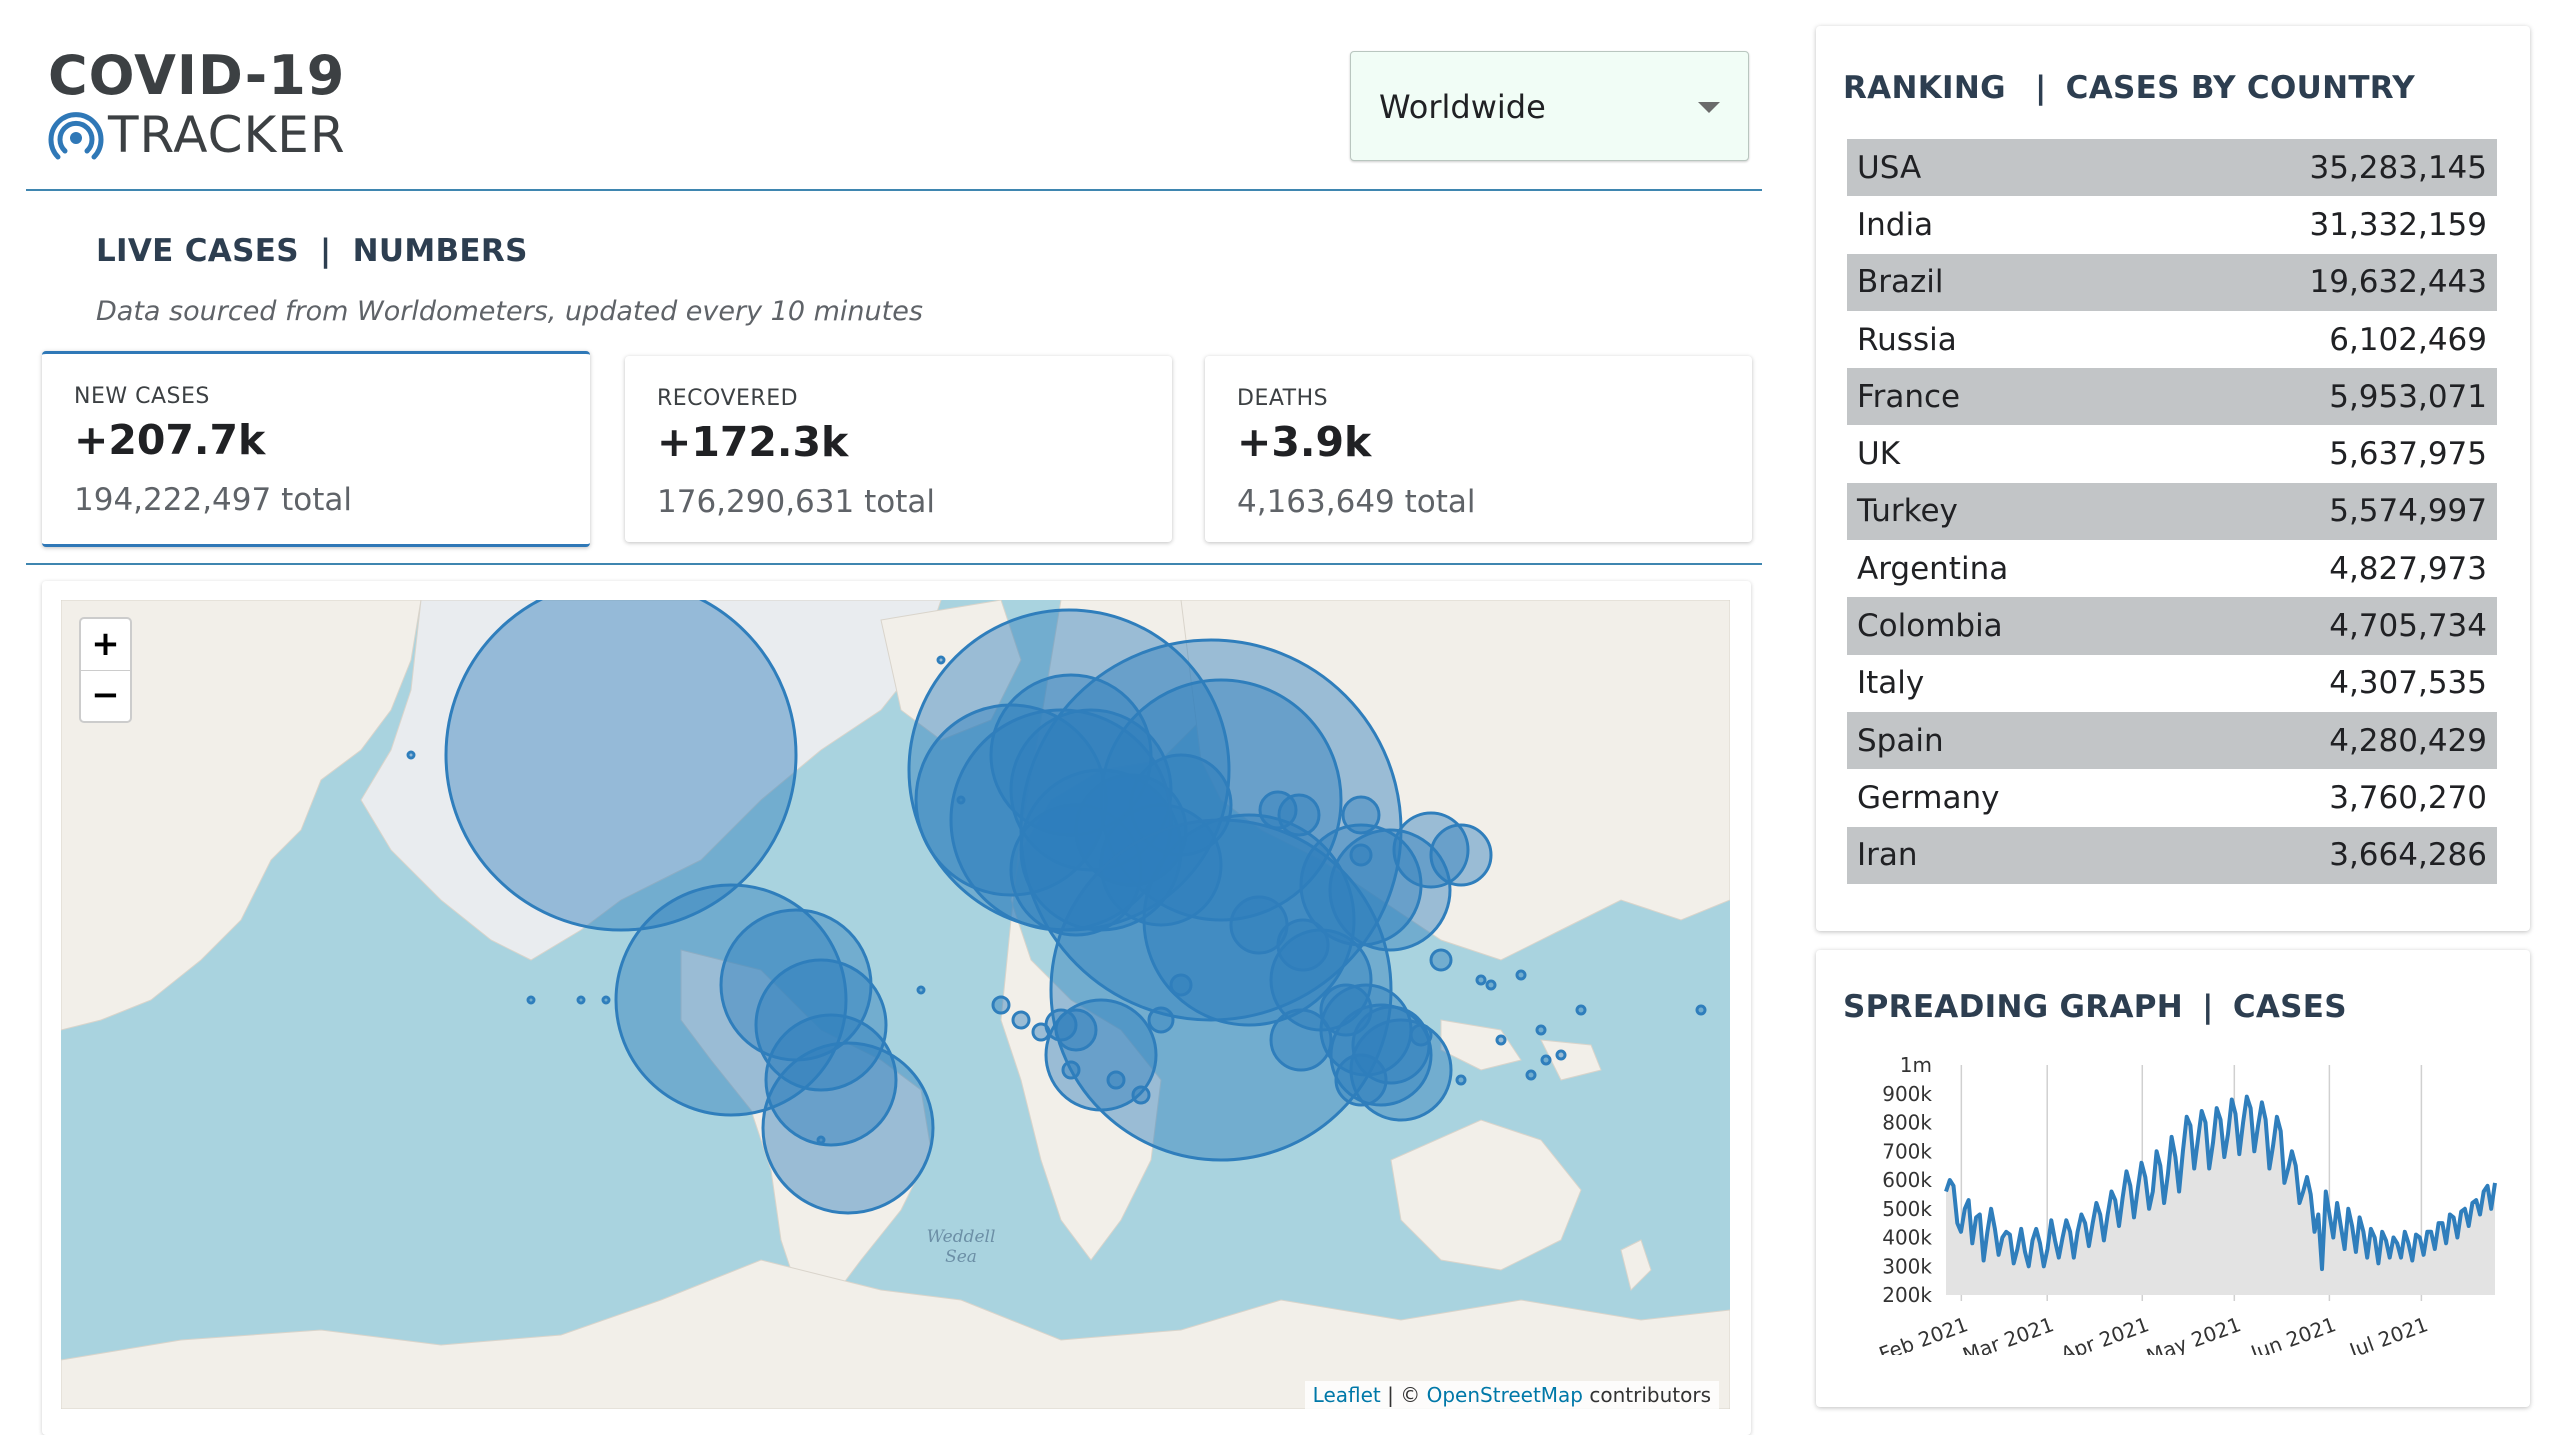 The height and width of the screenshot is (1435, 2554). What do you see at coordinates (728, 398) in the screenshot?
I see `stat-label: RECOVERED` at bounding box center [728, 398].